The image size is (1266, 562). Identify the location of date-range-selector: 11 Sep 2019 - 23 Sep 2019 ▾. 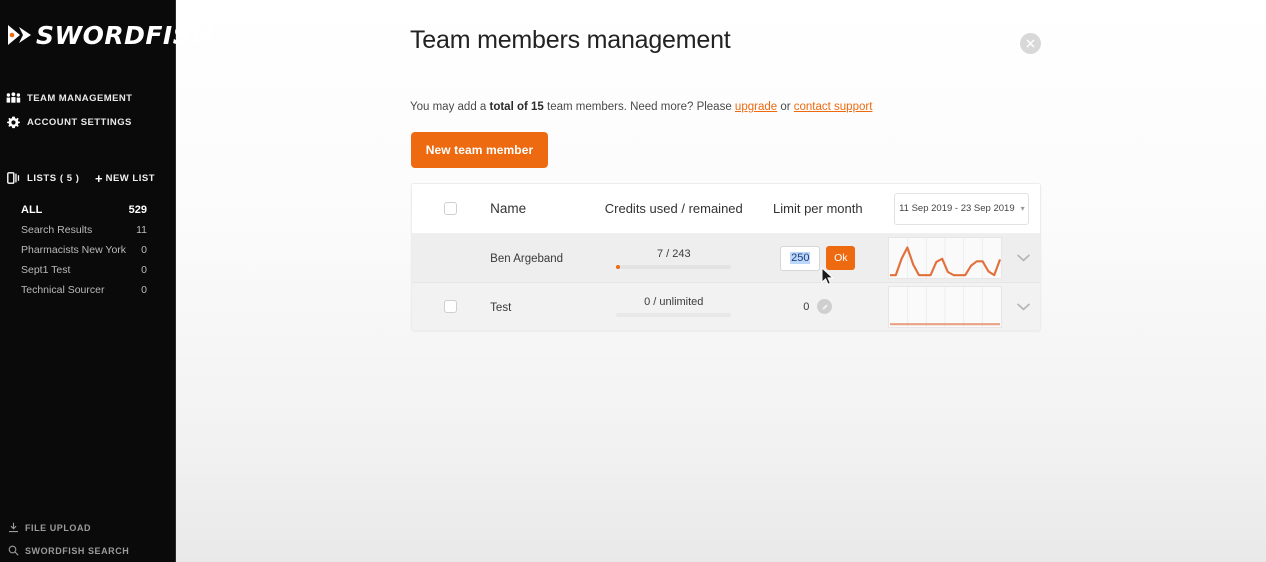
(962, 208).